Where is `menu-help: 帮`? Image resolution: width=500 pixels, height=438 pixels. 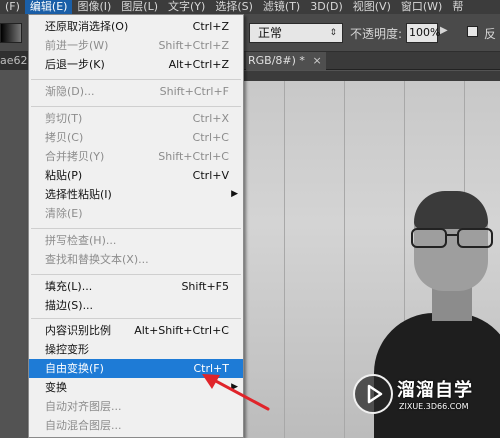
menu-help: 帮 is located at coordinates (457, 7).